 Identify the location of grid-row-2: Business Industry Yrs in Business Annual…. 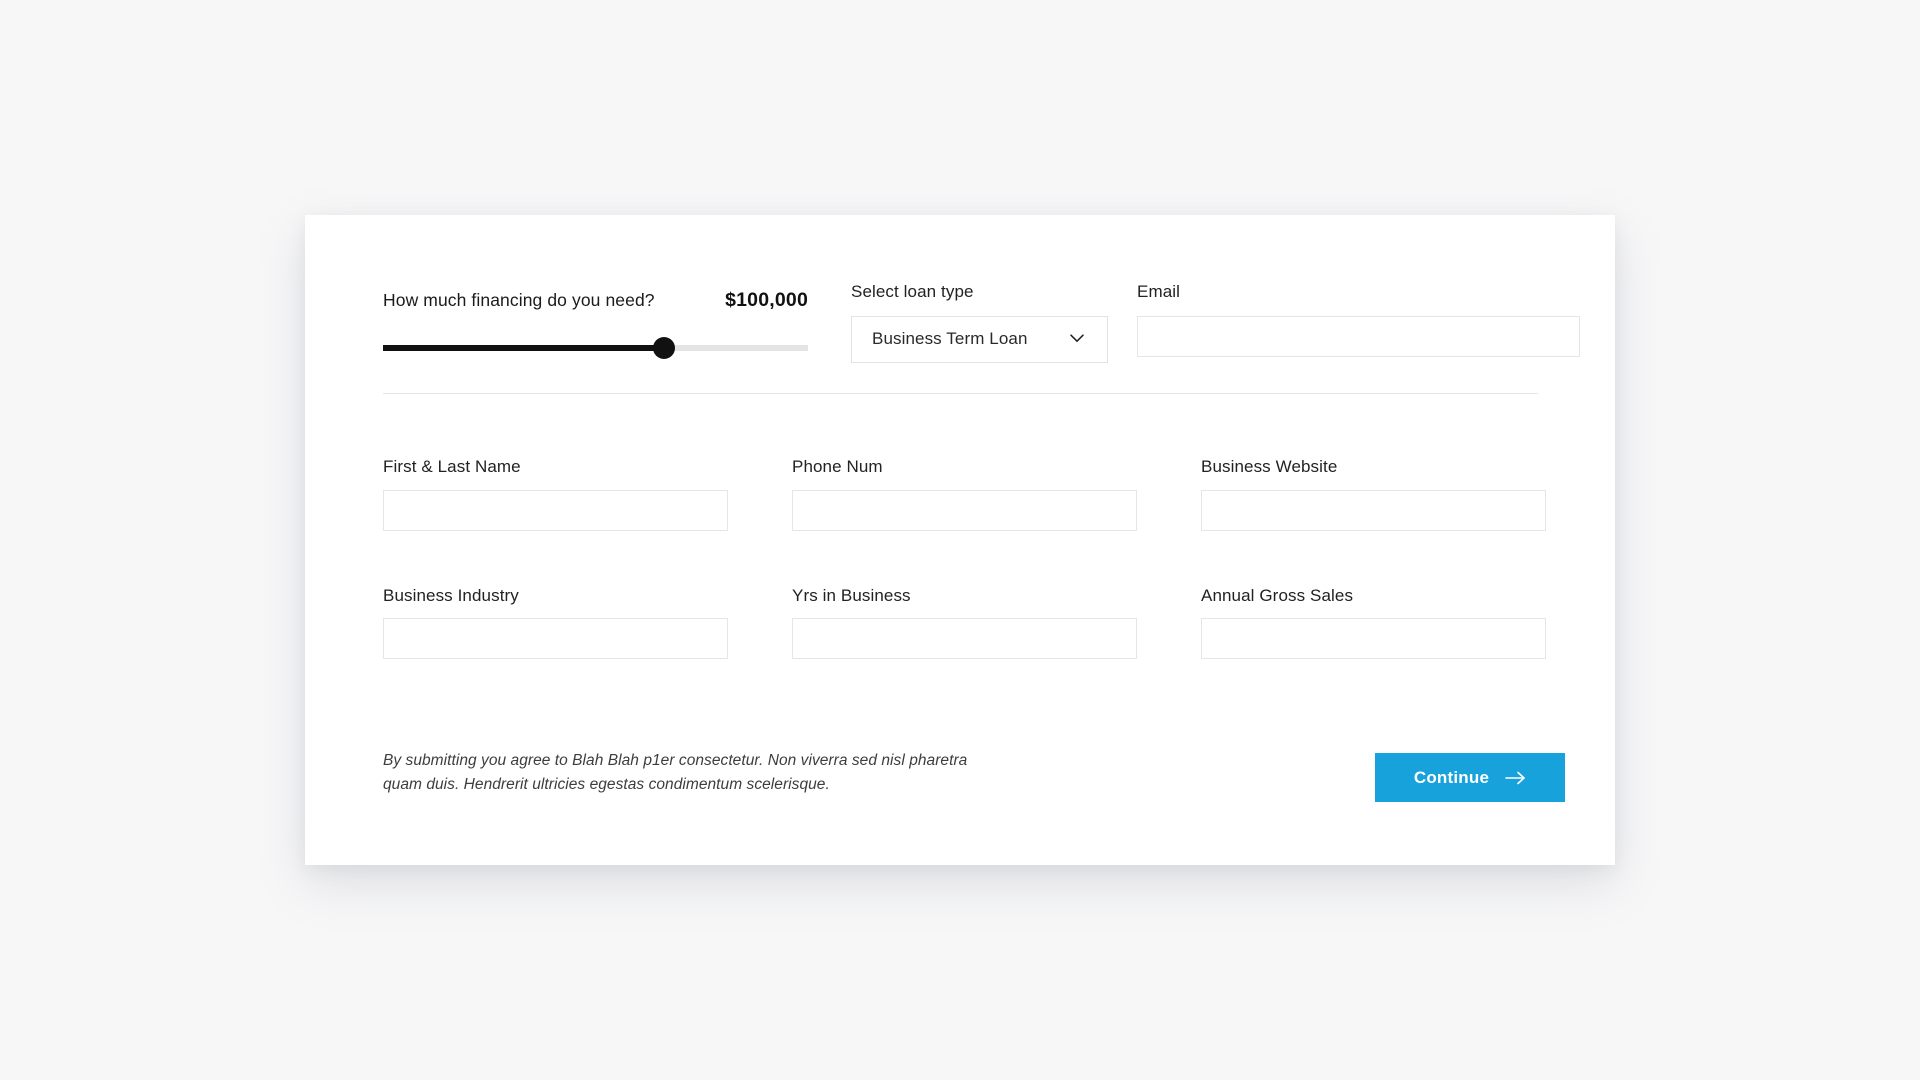
(974, 622).